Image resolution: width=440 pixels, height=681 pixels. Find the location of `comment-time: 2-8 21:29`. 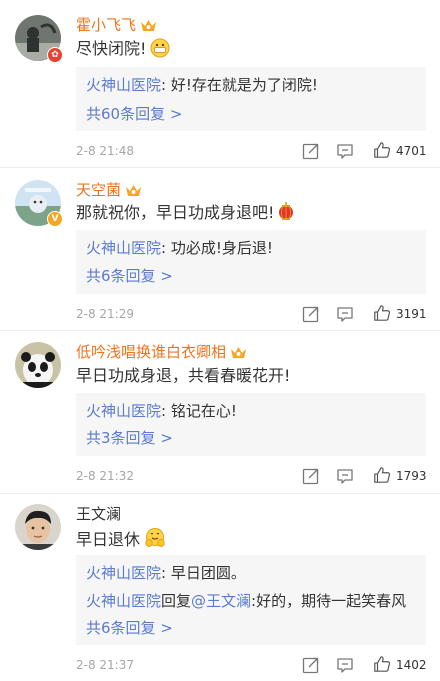

comment-time: 2-8 21:29 is located at coordinates (105, 314).